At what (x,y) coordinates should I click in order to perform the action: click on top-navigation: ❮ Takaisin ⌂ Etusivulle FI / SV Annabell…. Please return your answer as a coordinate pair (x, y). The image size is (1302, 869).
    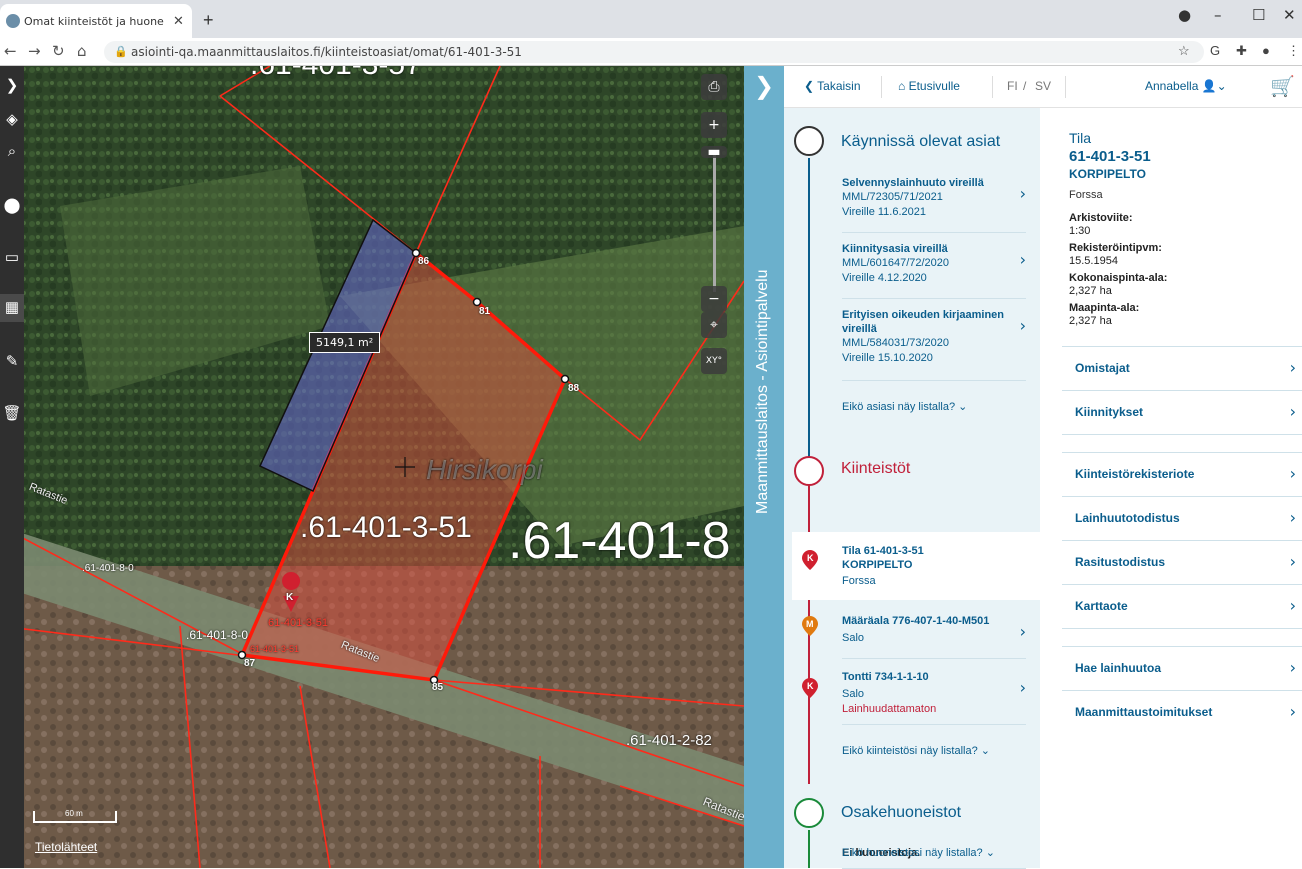
    Looking at the image, I should click on (1043, 87).